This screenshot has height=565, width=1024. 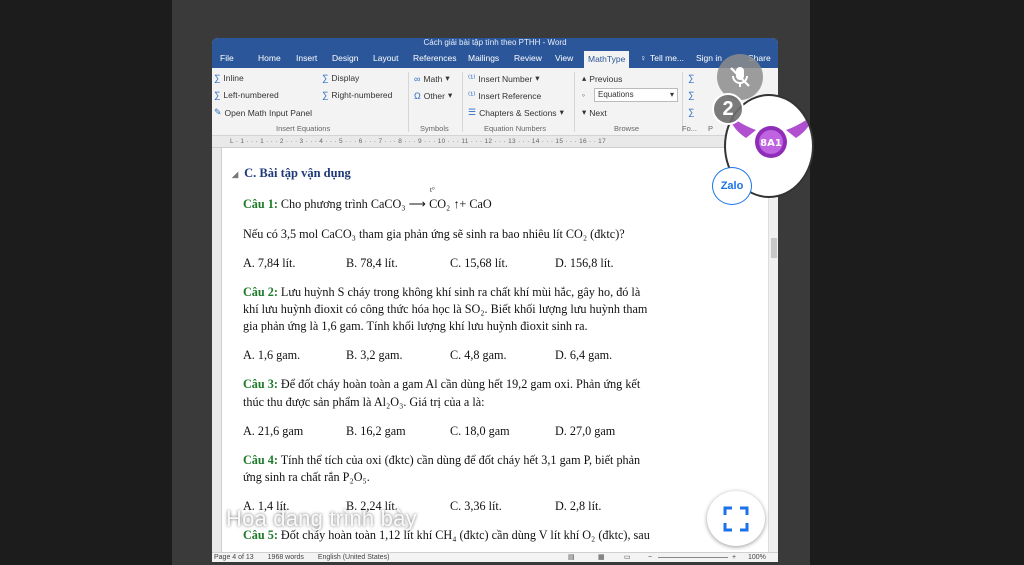 What do you see at coordinates (234, 557) in the screenshot?
I see `page-count: Page 4 of 13` at bounding box center [234, 557].